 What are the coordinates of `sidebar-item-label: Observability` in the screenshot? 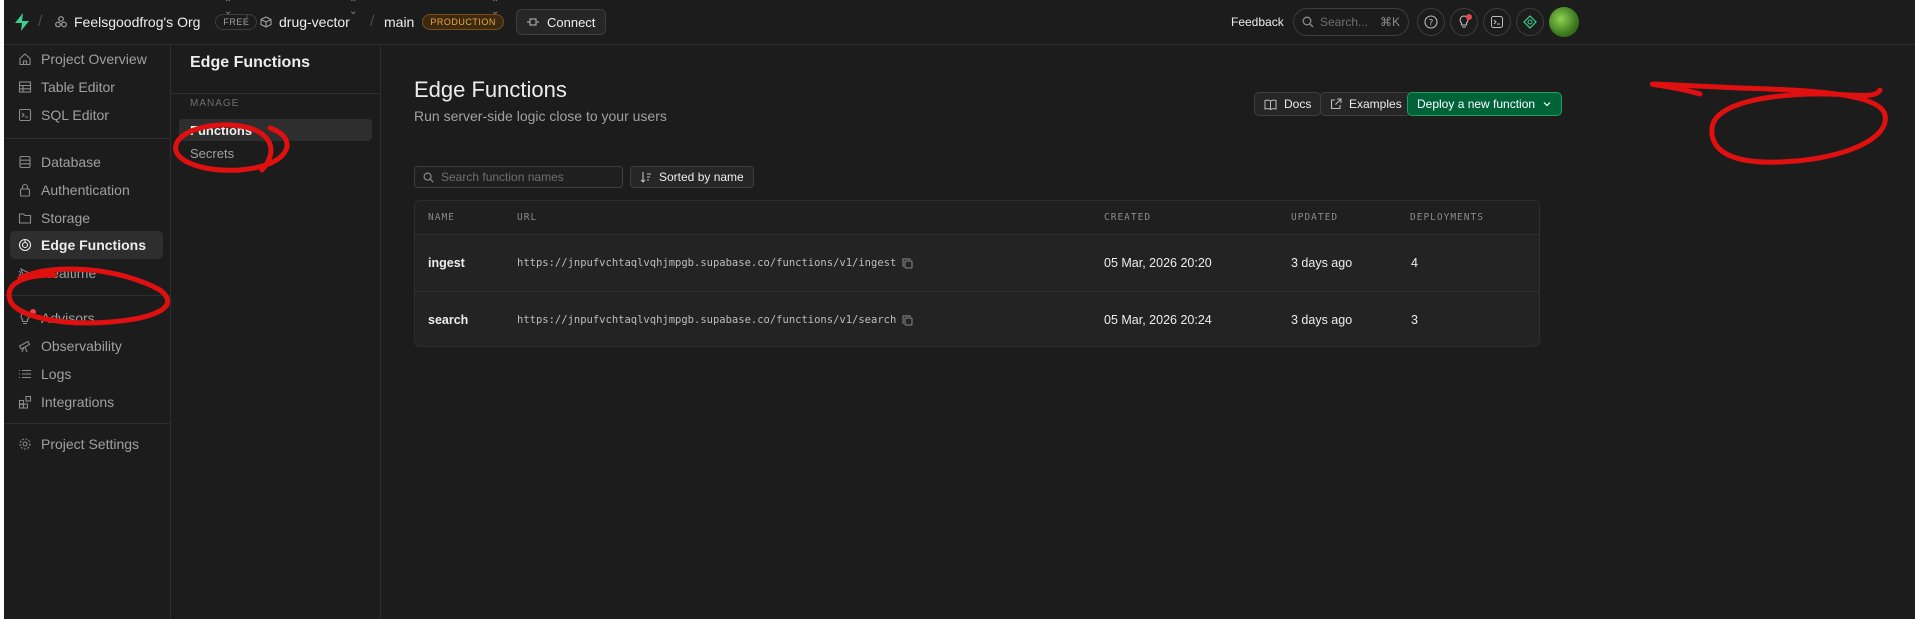 It's located at (81, 346).